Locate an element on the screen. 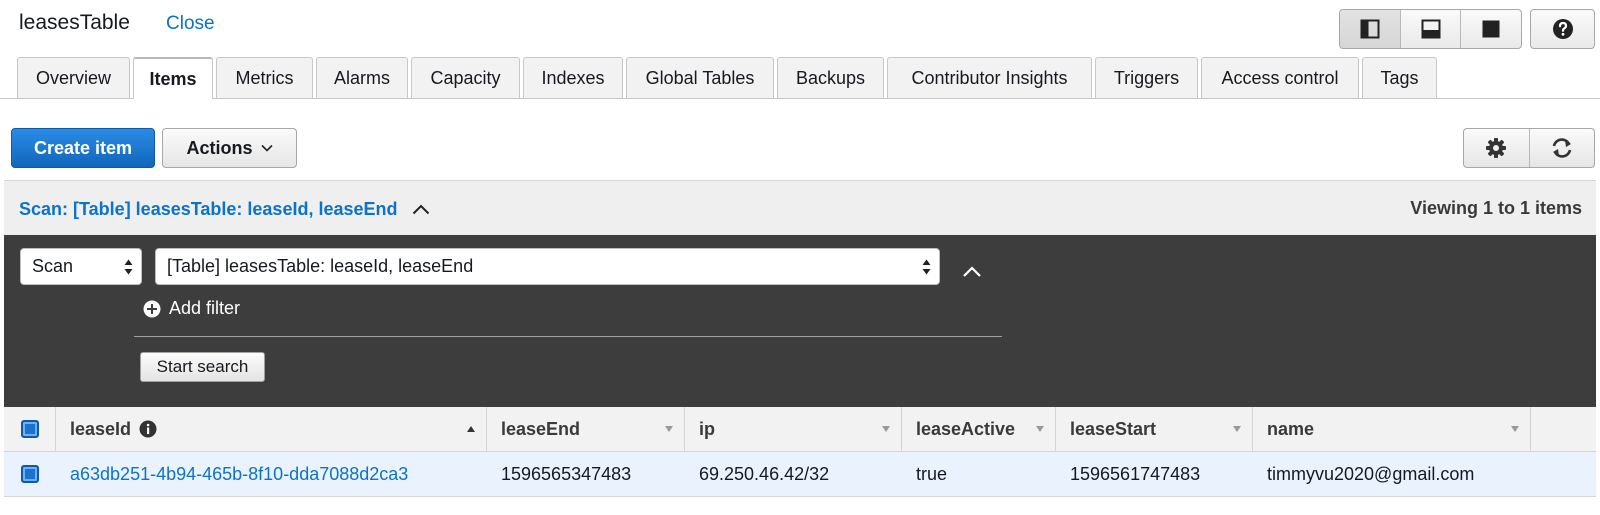 The height and width of the screenshot is (515, 1600). close-link: Close is located at coordinates (190, 24).